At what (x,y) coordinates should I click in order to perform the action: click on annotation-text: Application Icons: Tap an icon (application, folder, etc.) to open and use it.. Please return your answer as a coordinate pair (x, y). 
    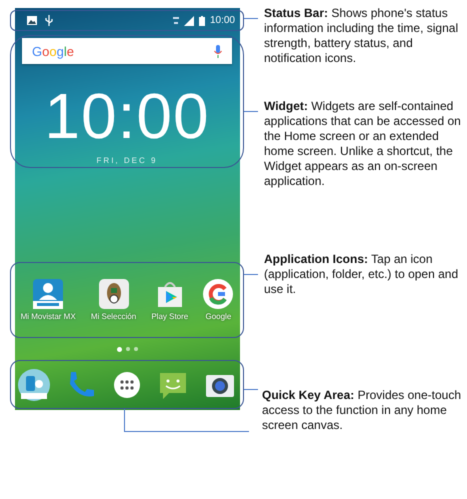
    Looking at the image, I should click on (362, 274).